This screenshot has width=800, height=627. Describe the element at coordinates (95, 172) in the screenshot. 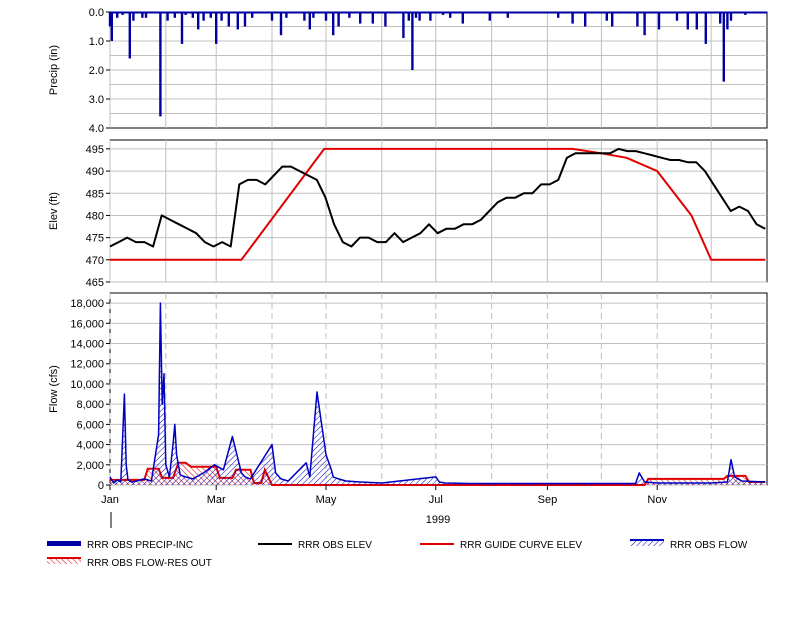

I see `elevation-y-tick-label: 490` at that location.